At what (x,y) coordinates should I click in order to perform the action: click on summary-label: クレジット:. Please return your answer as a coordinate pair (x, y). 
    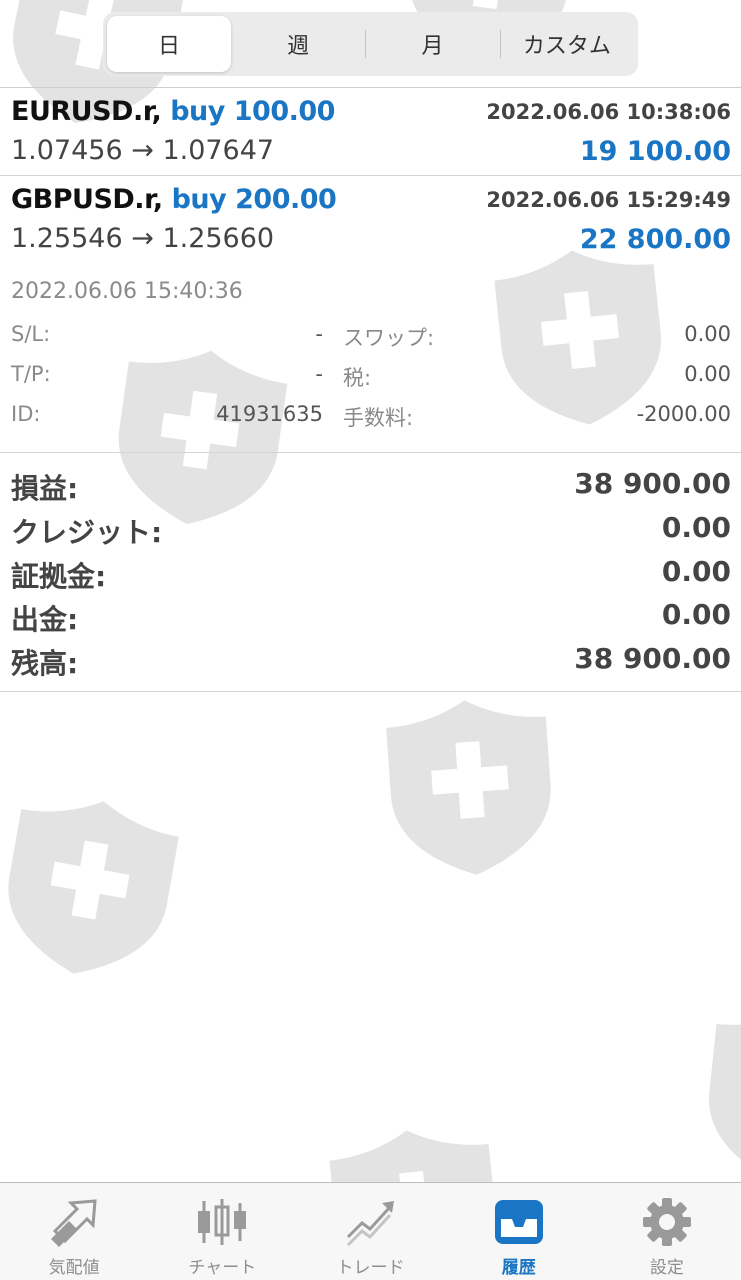
    Looking at the image, I should click on (87, 532).